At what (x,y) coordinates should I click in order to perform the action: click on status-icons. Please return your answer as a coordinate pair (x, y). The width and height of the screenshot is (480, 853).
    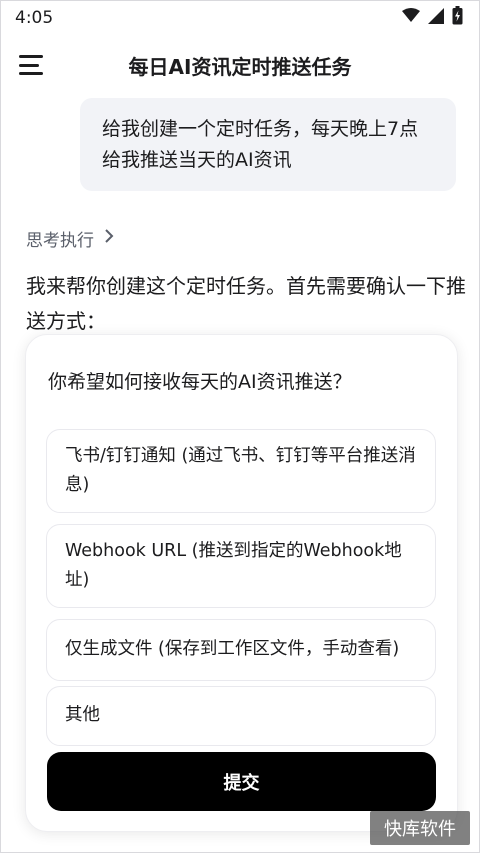
    Looking at the image, I should click on (432, 18).